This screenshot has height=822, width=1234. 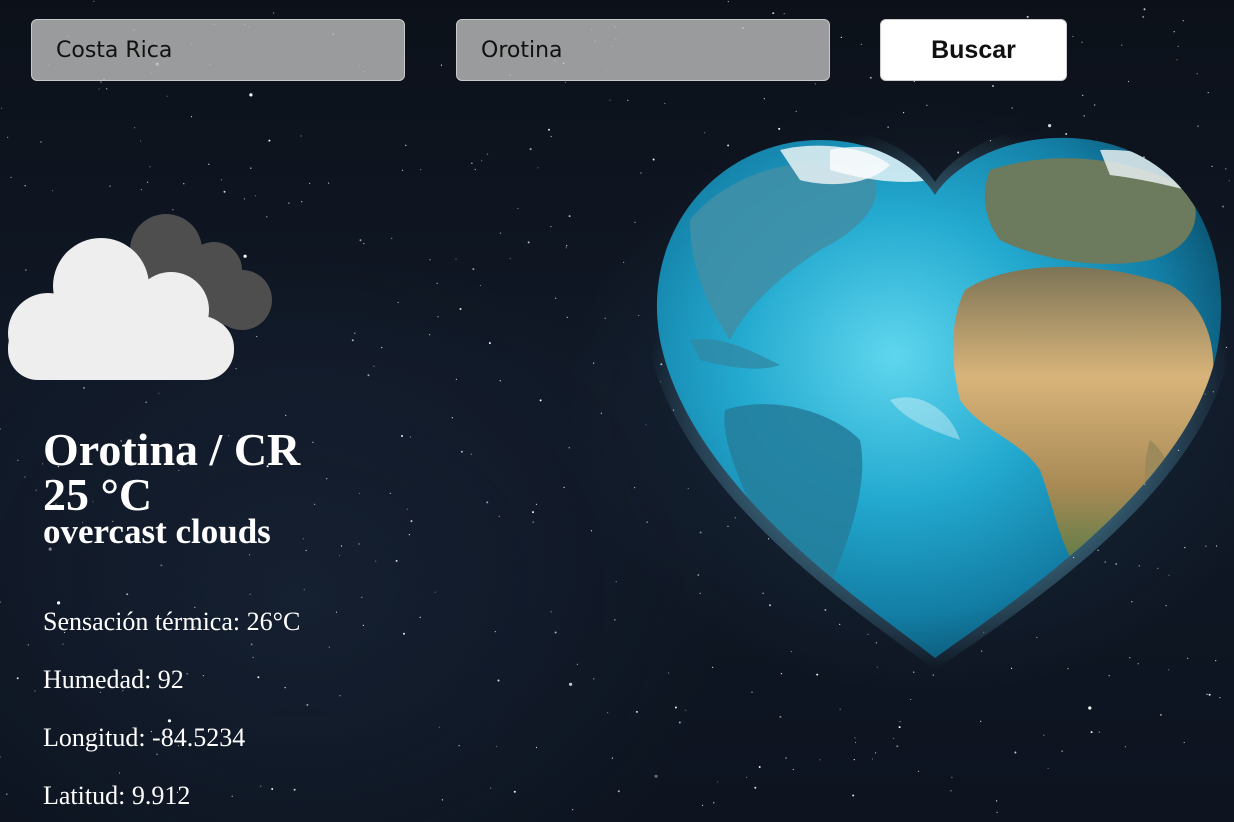 I want to click on overcast-clouds-icon, so click(x=140, y=297).